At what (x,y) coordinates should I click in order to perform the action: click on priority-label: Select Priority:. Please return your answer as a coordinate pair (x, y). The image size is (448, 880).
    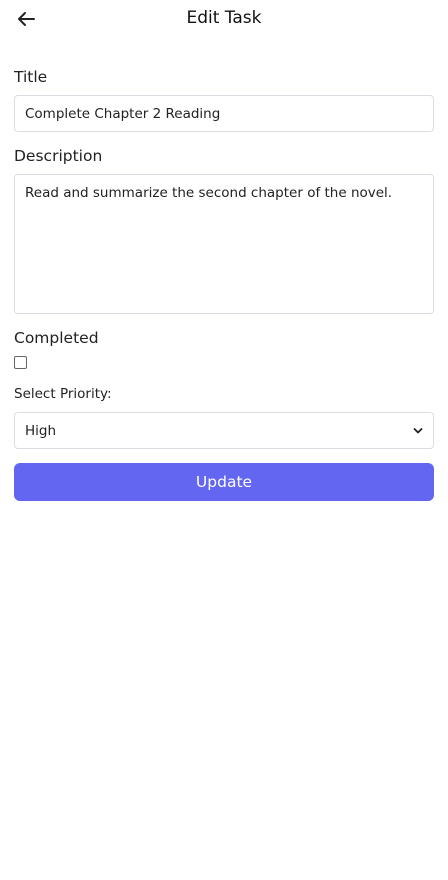
    Looking at the image, I should click on (63, 394).